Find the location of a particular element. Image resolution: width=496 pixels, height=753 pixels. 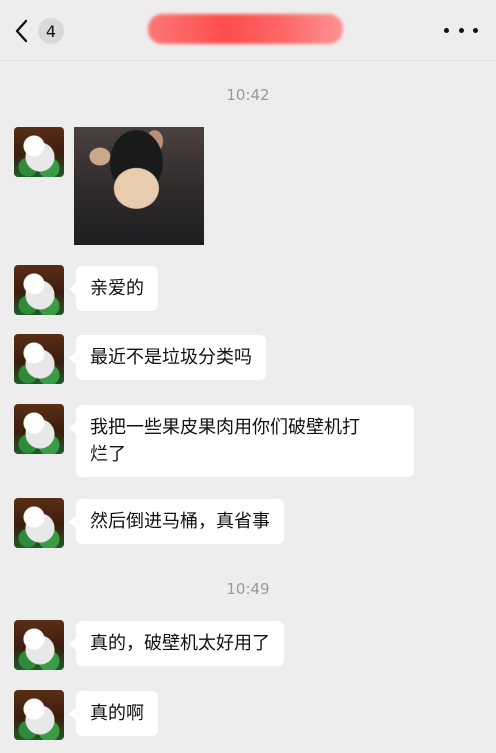

timestamp: 10:42 is located at coordinates (248, 95).